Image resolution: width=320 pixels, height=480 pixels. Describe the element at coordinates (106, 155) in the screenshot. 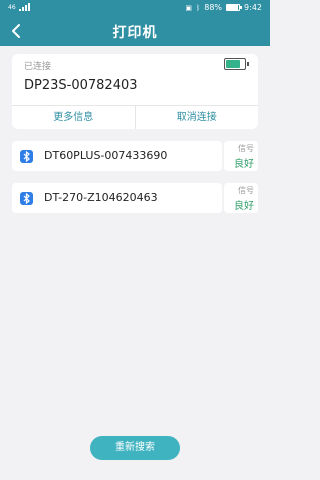

I see `device-name: DT60PLUS-007433690` at that location.